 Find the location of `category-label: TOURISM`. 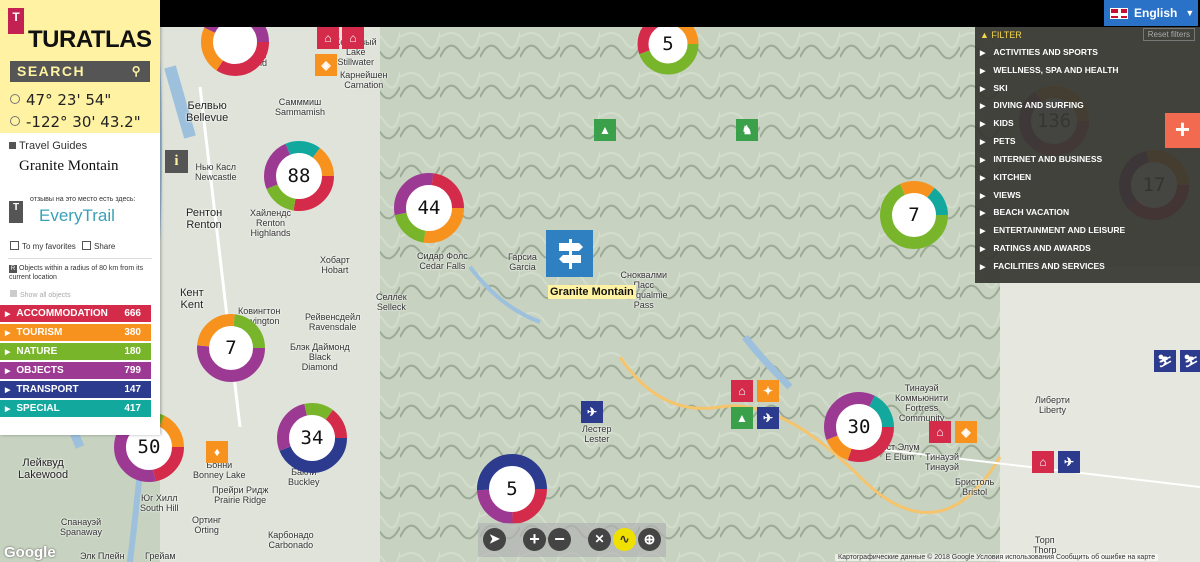

category-label: TOURISM is located at coordinates (39, 332).